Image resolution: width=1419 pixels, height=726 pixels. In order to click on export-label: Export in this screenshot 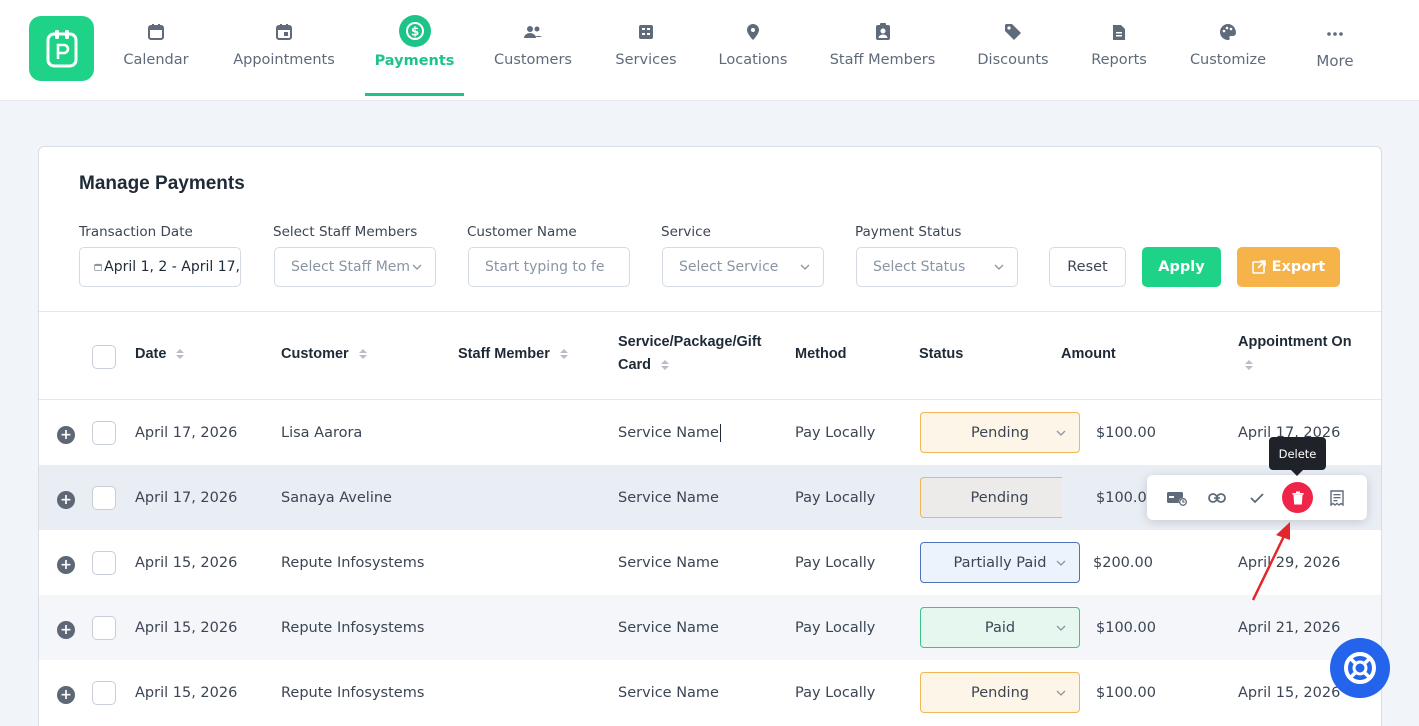, I will do `click(1298, 267)`.